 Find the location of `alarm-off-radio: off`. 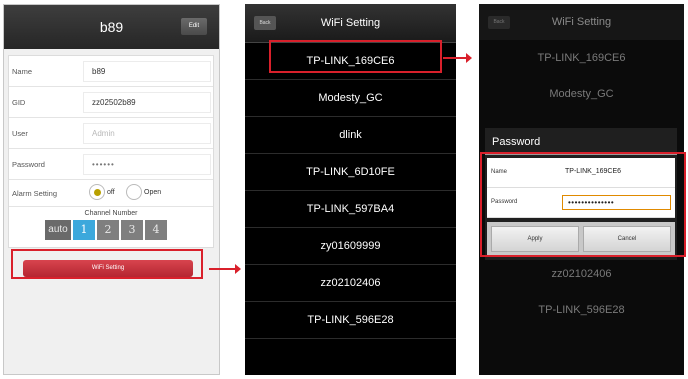

alarm-off-radio: off is located at coordinates (102, 192).